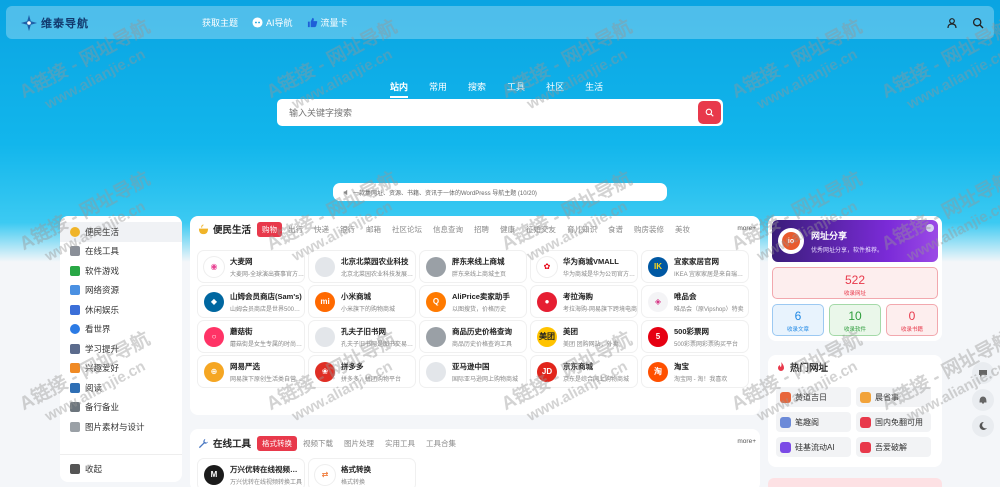  Describe the element at coordinates (899, 422) in the screenshot. I see `hot-site-label: 国内免翻可用` at that location.